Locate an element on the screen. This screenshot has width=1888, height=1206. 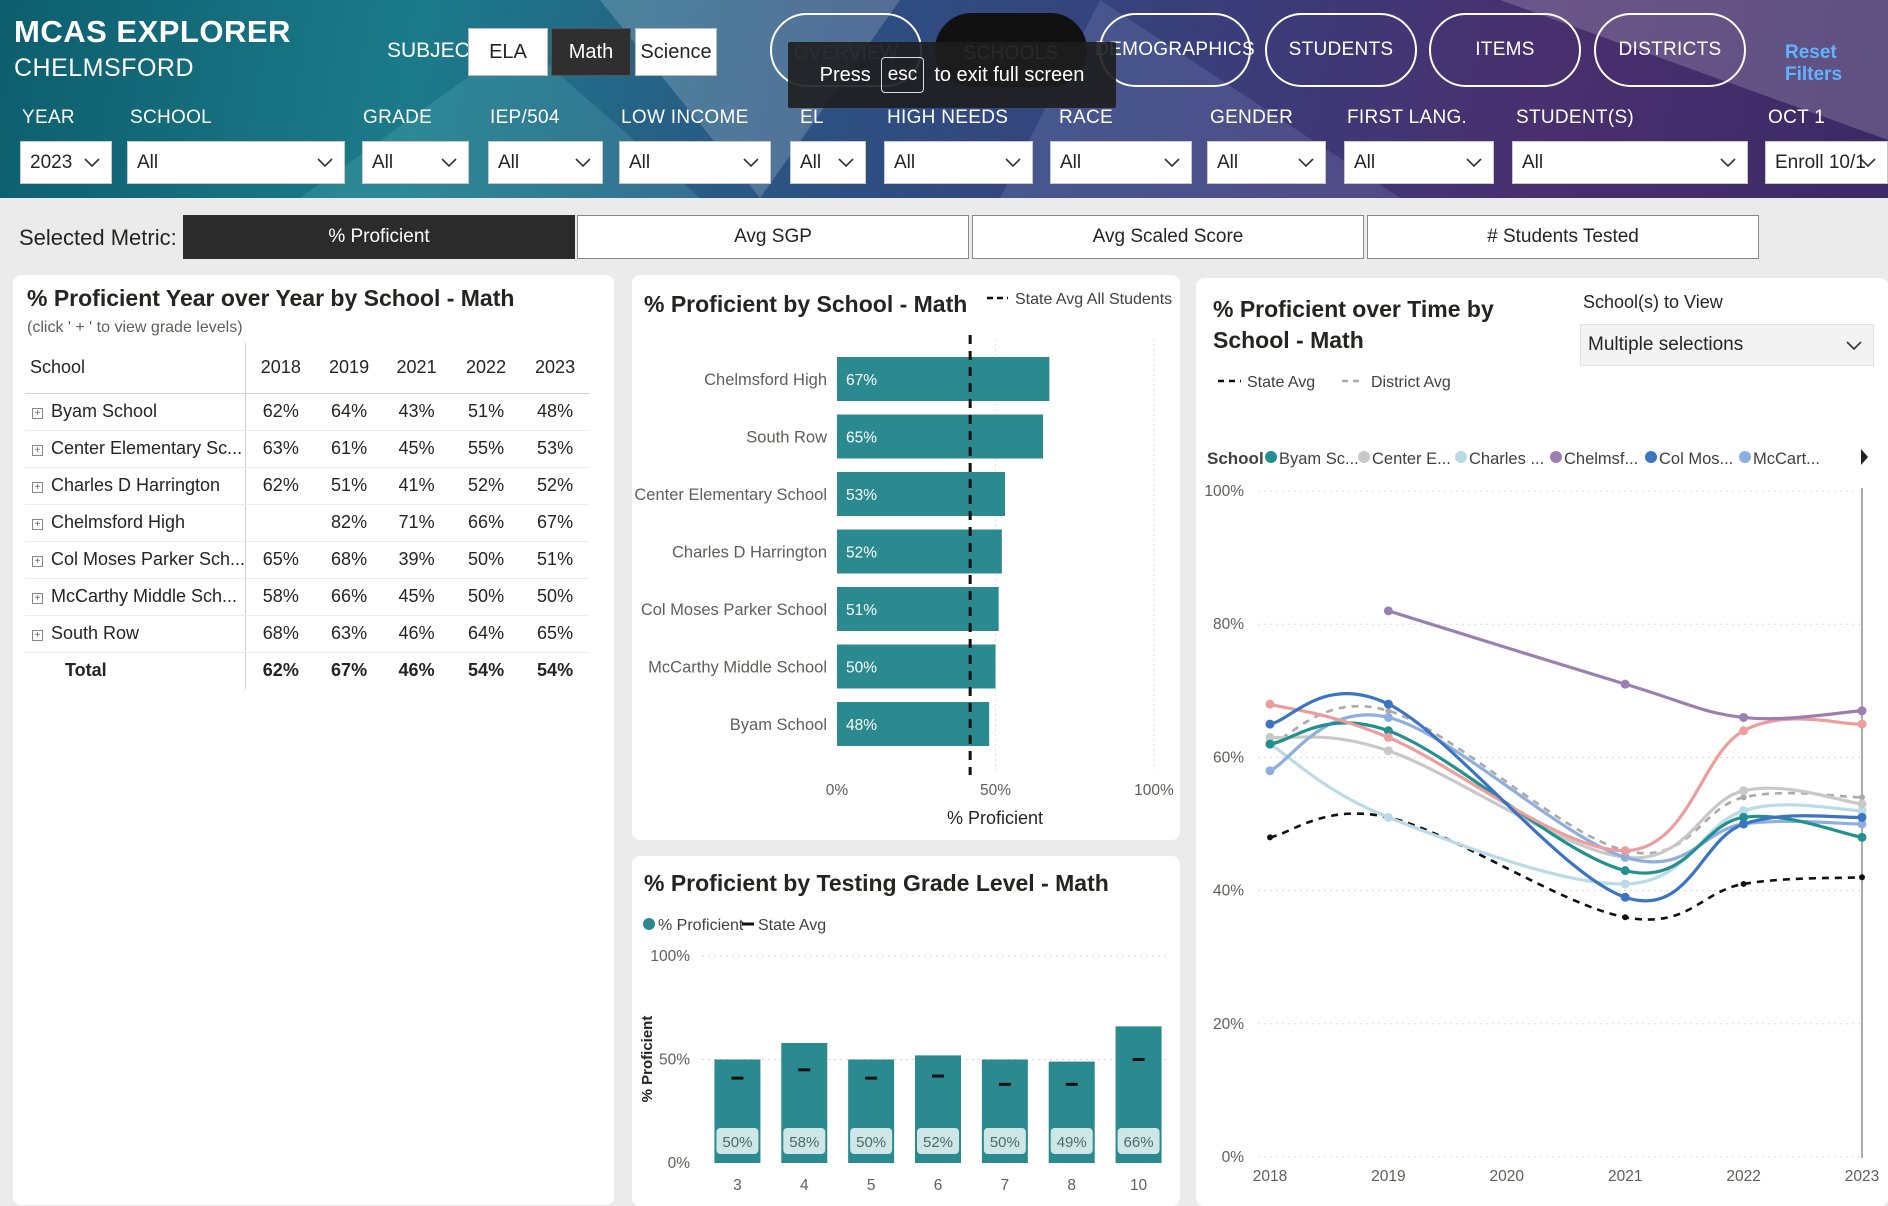
value-cell: 50% is located at coordinates (555, 597).